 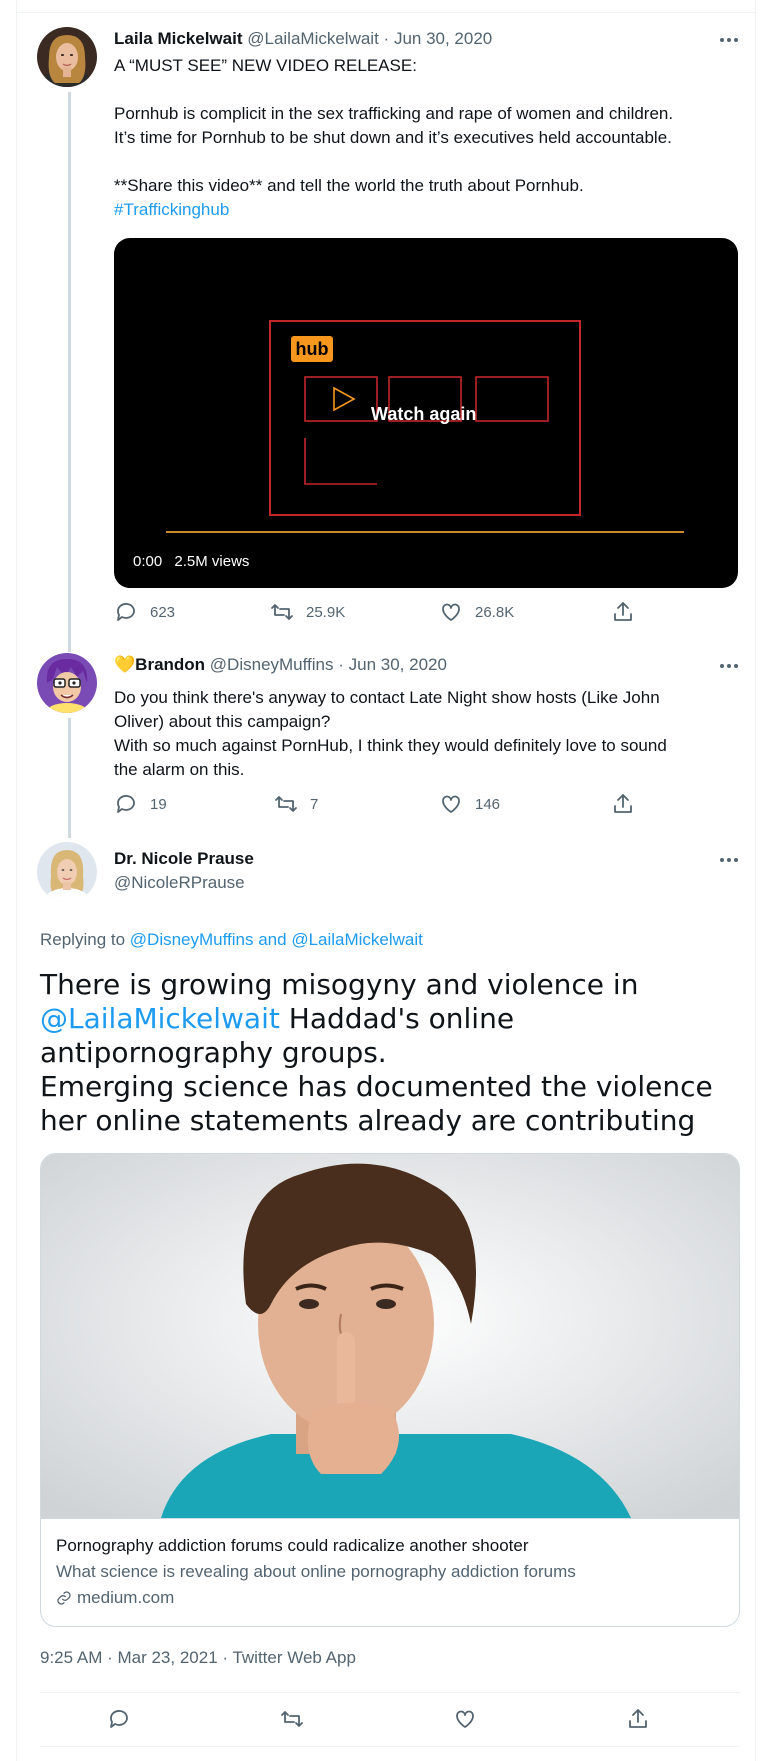 What do you see at coordinates (272, 664) in the screenshot?
I see `author-handle: @DisneyMuffins` at bounding box center [272, 664].